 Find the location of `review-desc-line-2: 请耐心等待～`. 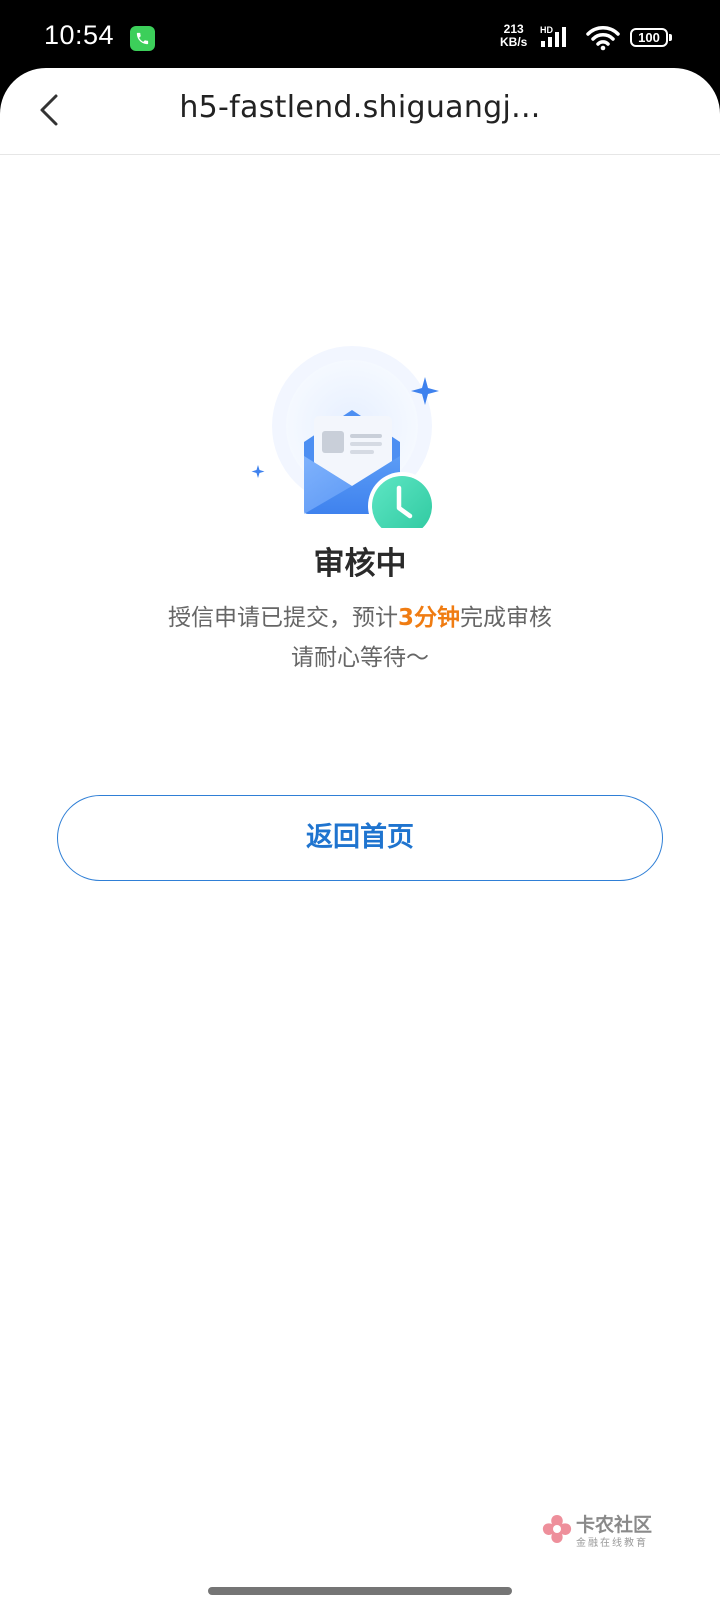

review-desc-line-2: 请耐心等待～ is located at coordinates (360, 658).